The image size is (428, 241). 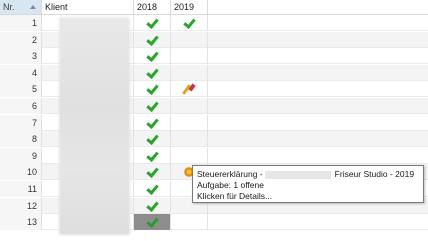 What do you see at coordinates (21, 122) in the screenshot?
I see `row-number: 7` at bounding box center [21, 122].